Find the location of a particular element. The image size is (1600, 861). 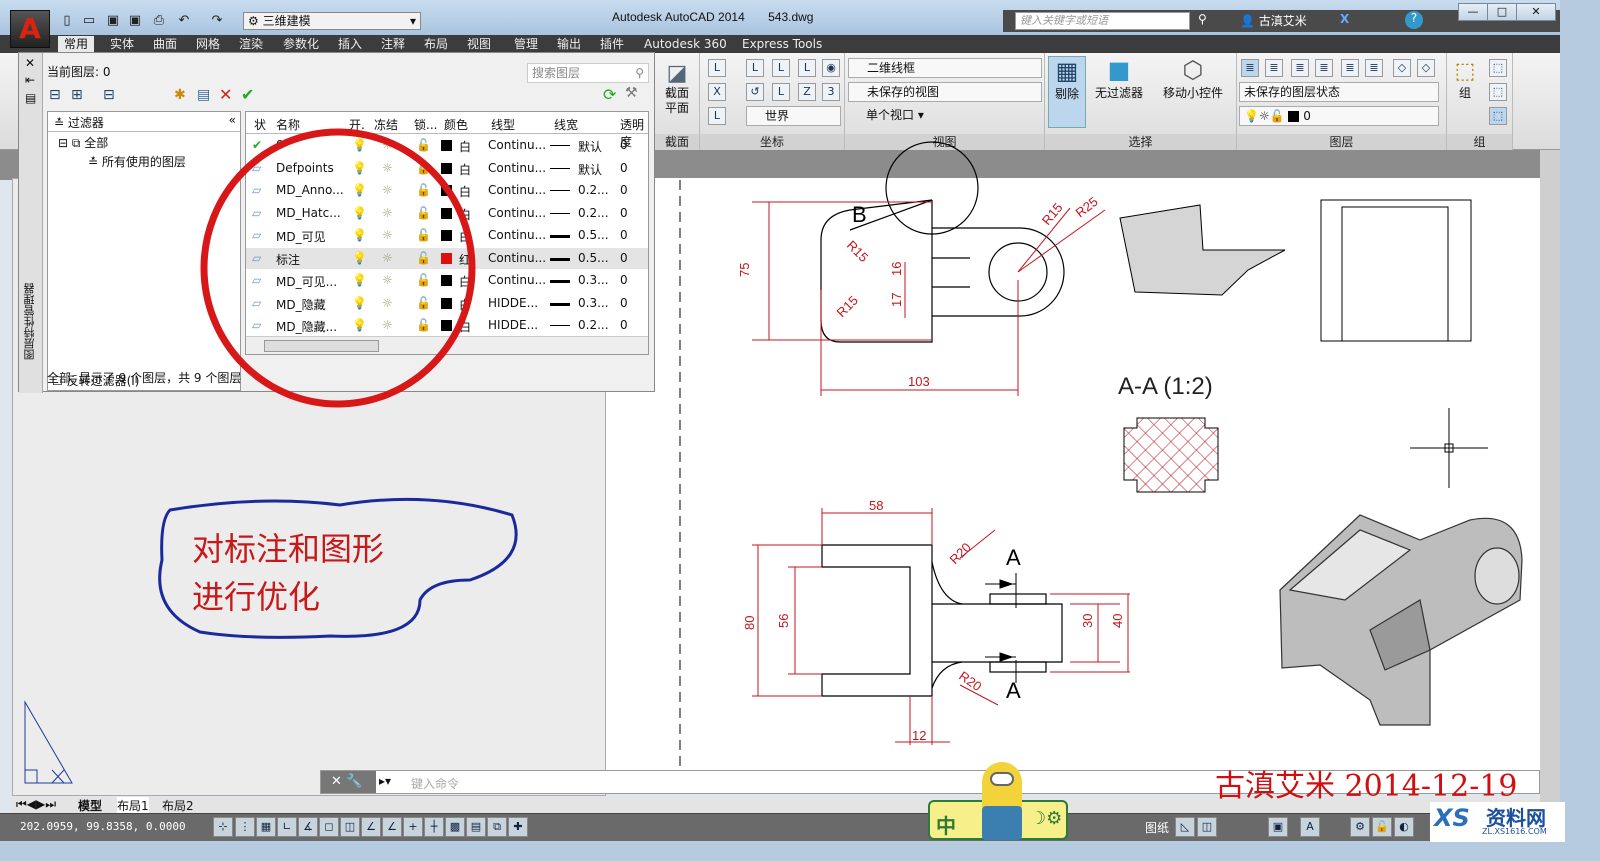

ucs-origin-icon: L is located at coordinates (781, 68).